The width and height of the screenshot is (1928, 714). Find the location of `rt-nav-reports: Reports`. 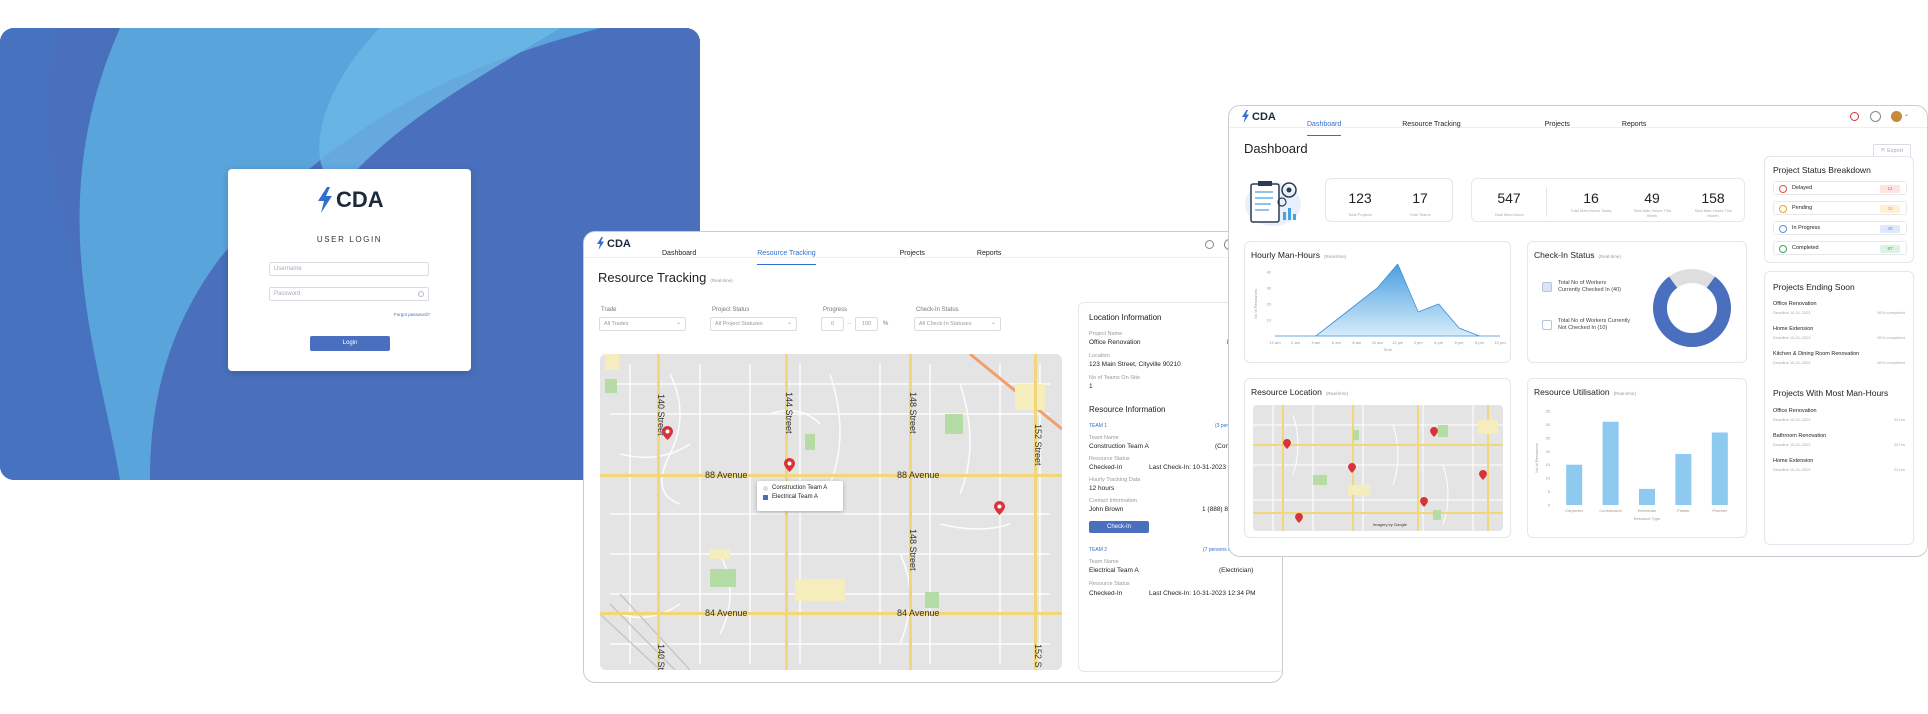

rt-nav-reports: Reports is located at coordinates (989, 253).